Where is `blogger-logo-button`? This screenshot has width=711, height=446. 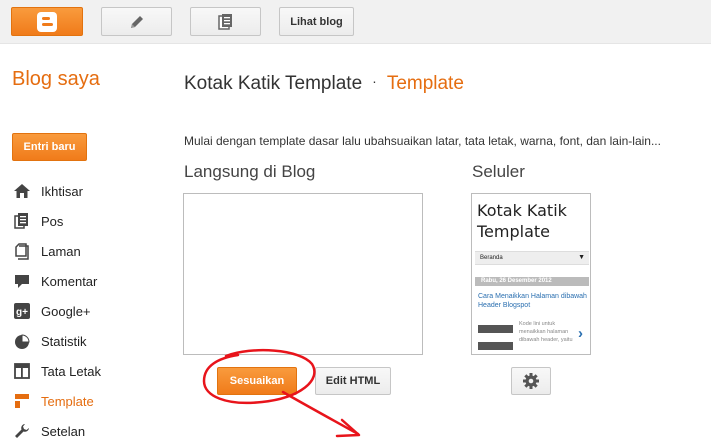
blogger-logo-button is located at coordinates (47, 21).